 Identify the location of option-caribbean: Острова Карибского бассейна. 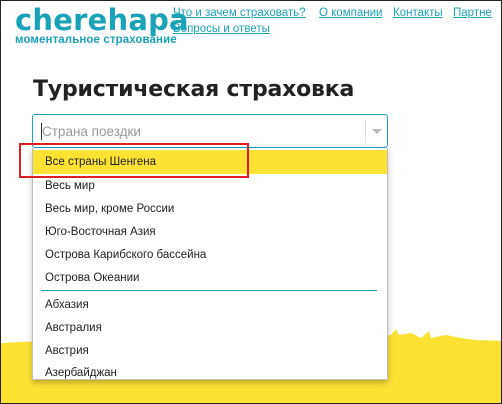
(210, 255).